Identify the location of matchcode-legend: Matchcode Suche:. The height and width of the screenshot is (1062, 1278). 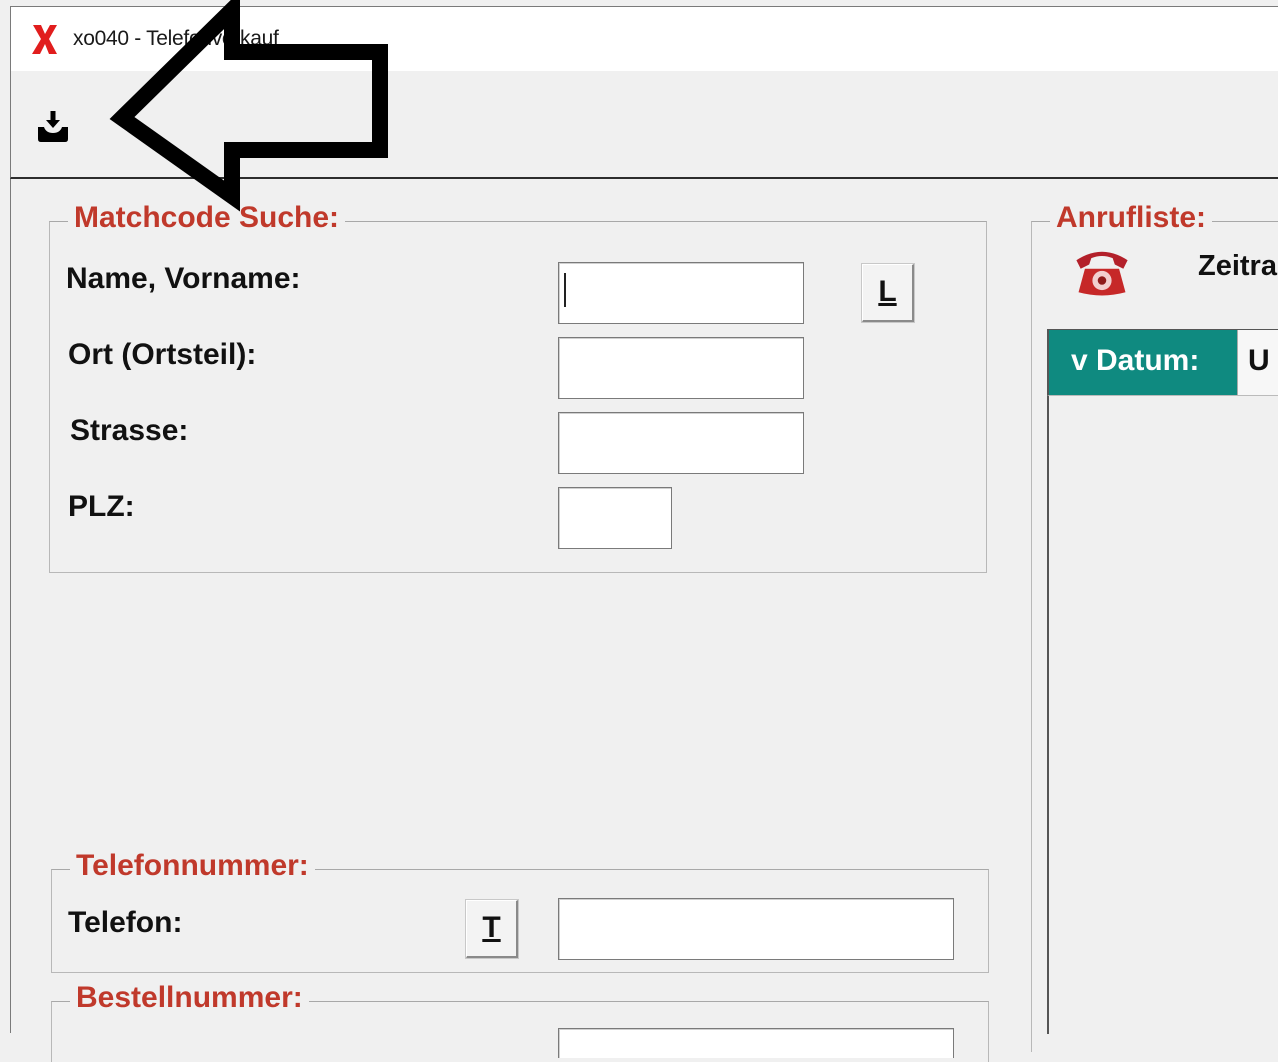
(207, 218).